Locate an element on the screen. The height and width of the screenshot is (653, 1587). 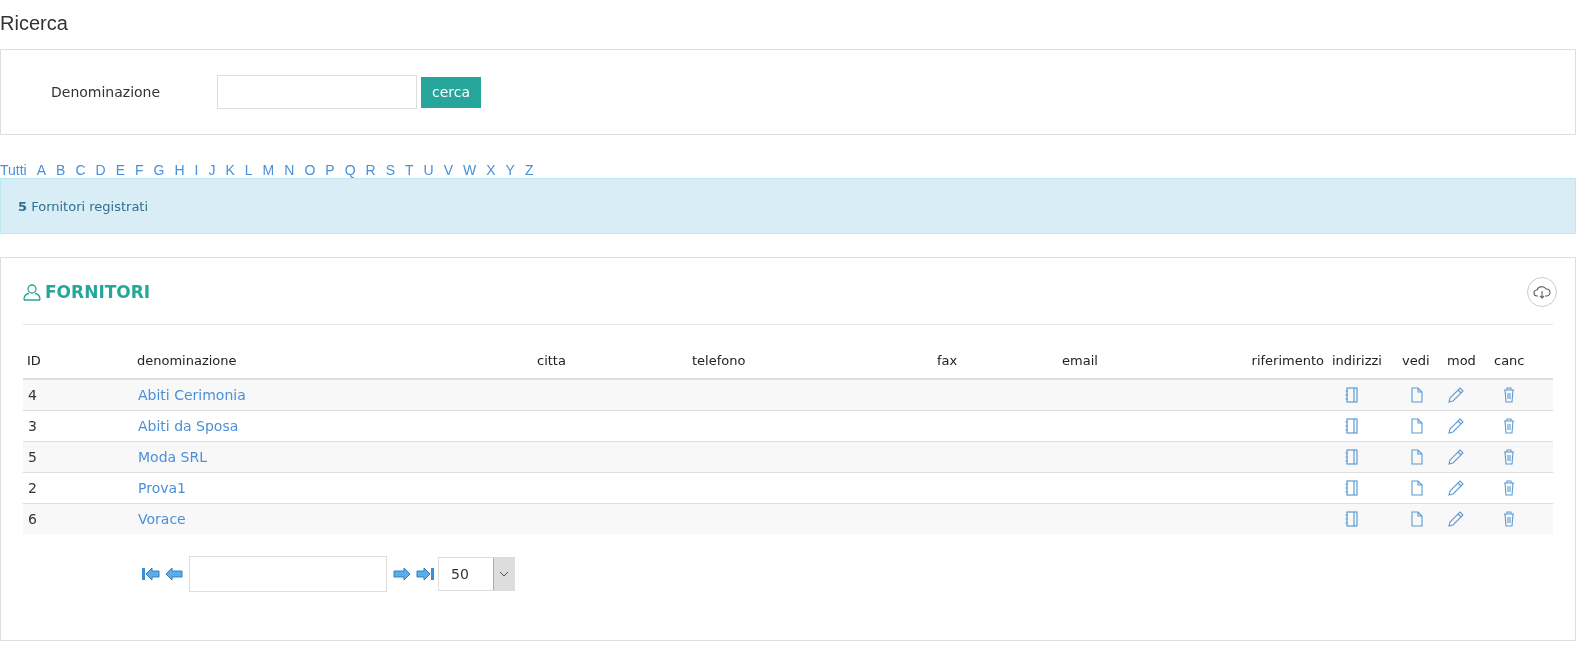
letter-link: M is located at coordinates (268, 170).